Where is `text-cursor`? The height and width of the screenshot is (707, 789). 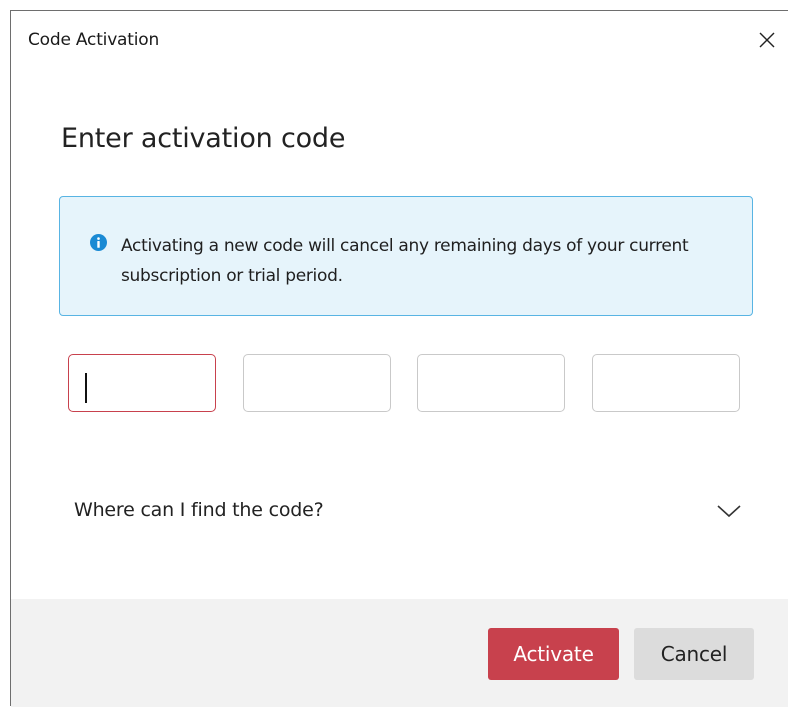 text-cursor is located at coordinates (86, 388).